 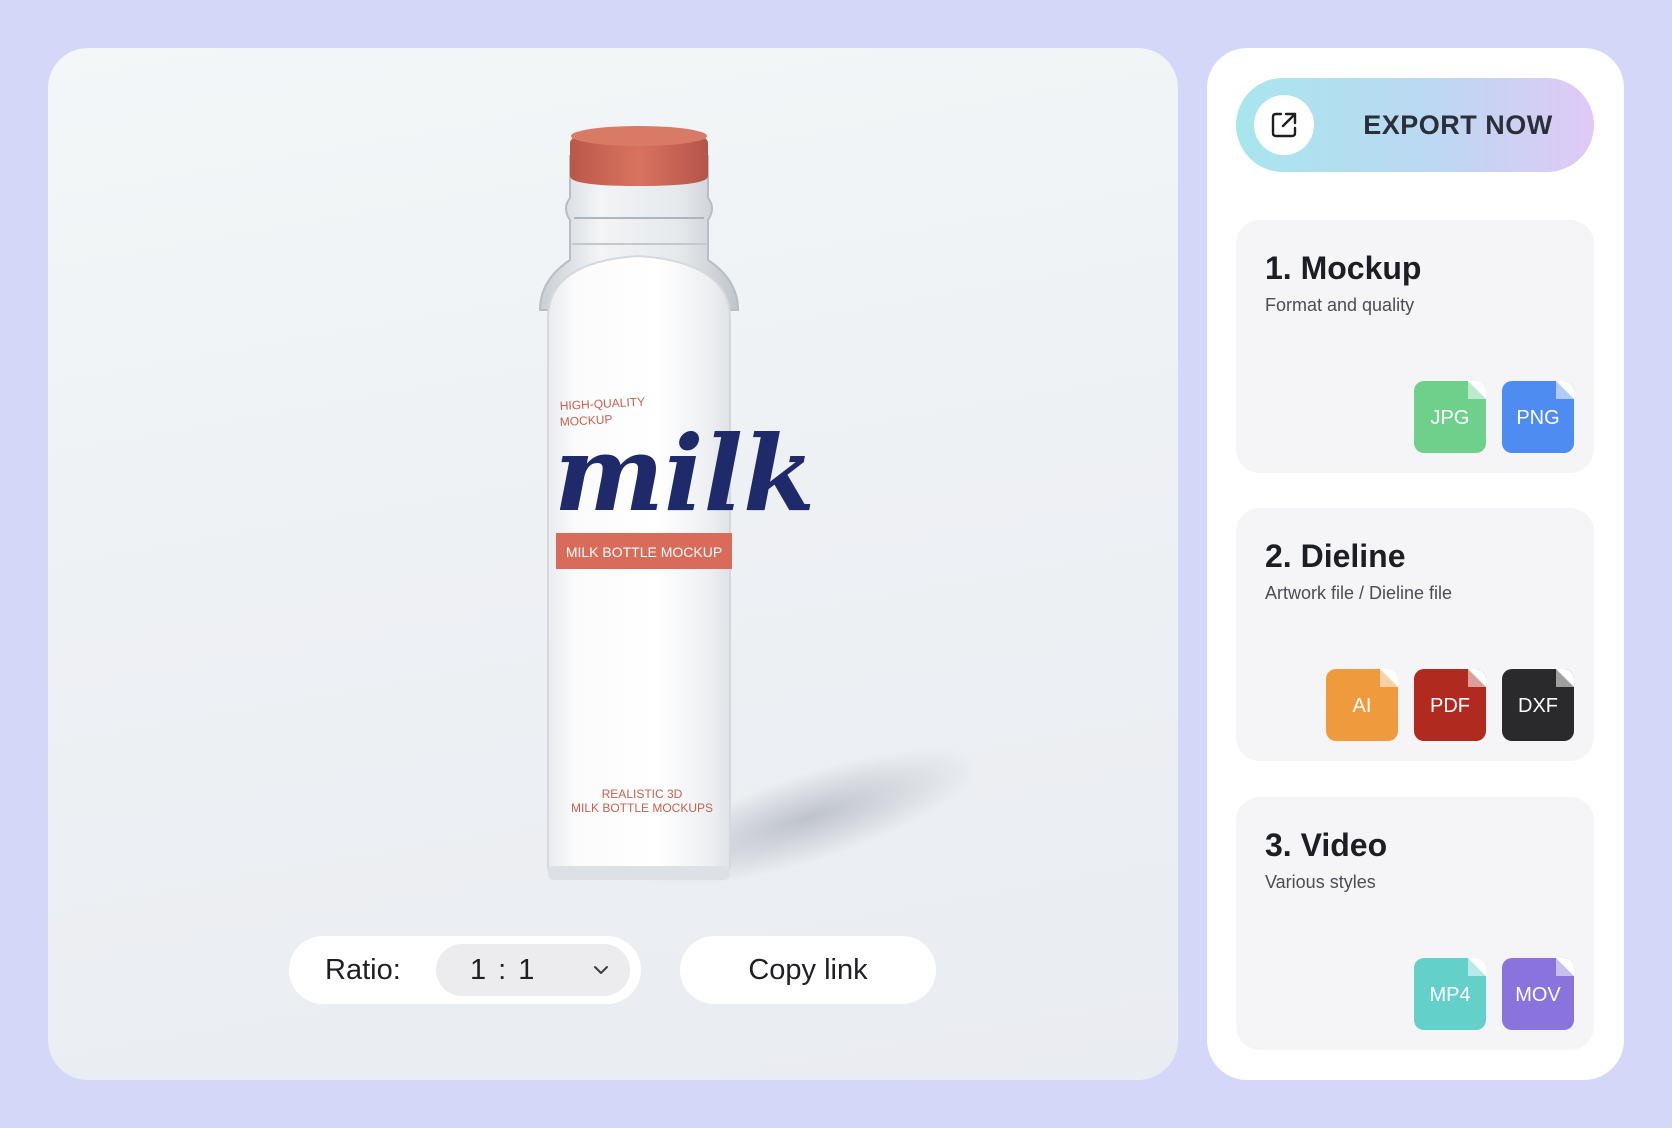 What do you see at coordinates (363, 970) in the screenshot?
I see `ratio-label: Ratio:` at bounding box center [363, 970].